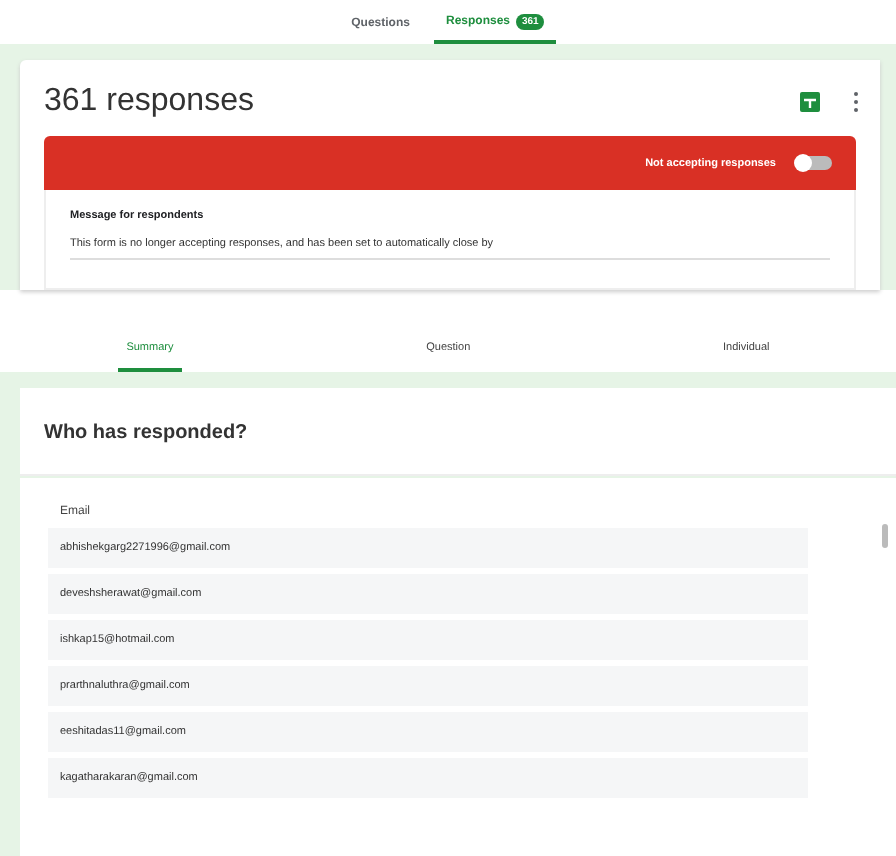  Describe the element at coordinates (810, 102) in the screenshot. I see `spreadsheet-icon` at that location.